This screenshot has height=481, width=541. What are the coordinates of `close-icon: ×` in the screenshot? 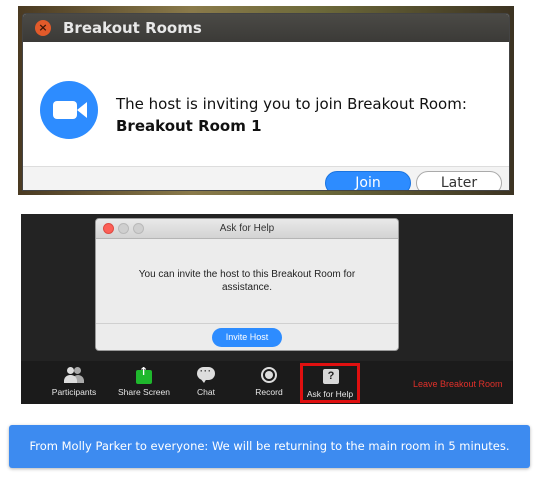 It's located at (43, 28).